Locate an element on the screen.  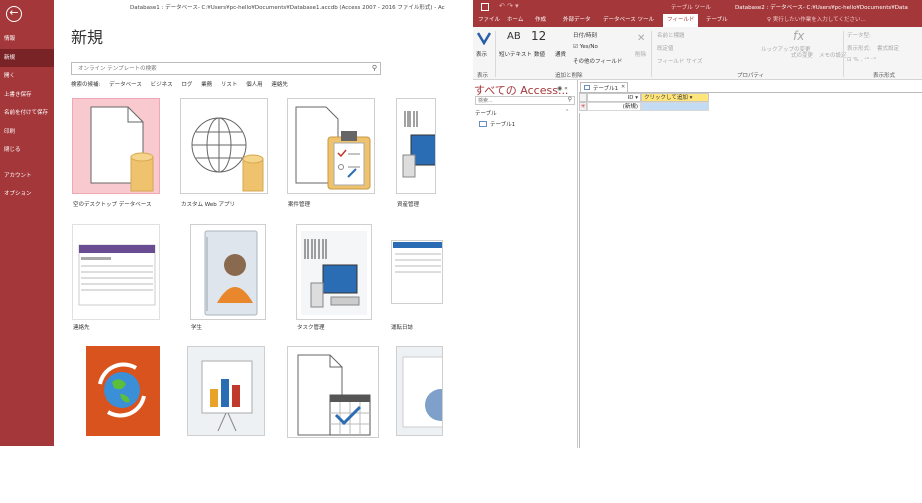
page-title: 新規 is located at coordinates (87, 37).